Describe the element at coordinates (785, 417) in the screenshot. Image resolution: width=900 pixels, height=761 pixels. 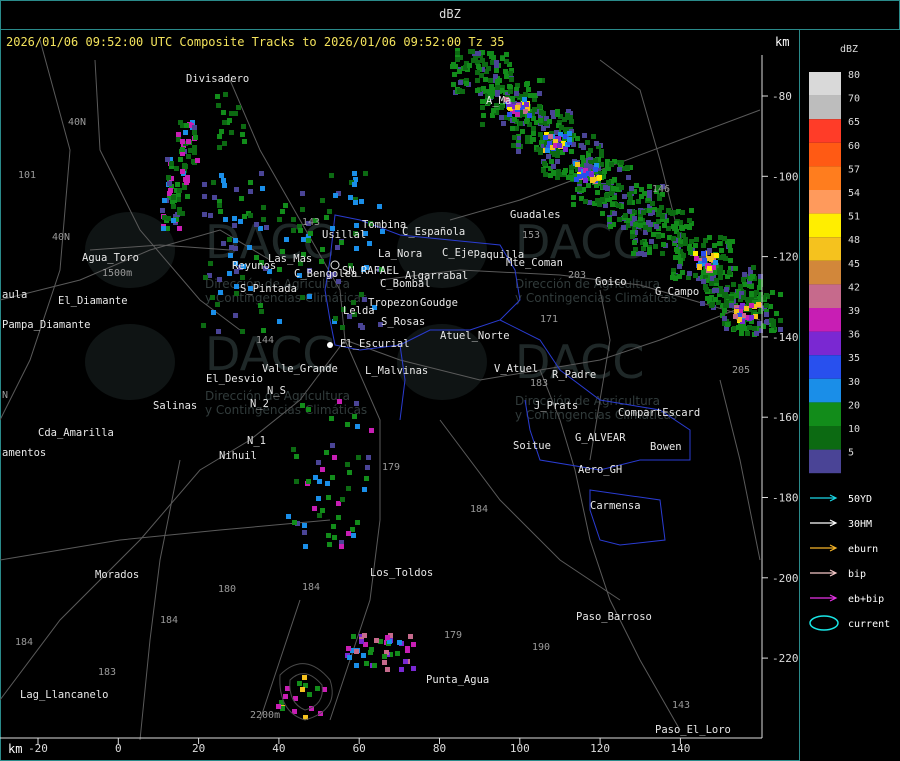
I see `y-tick-label: -160` at that location.